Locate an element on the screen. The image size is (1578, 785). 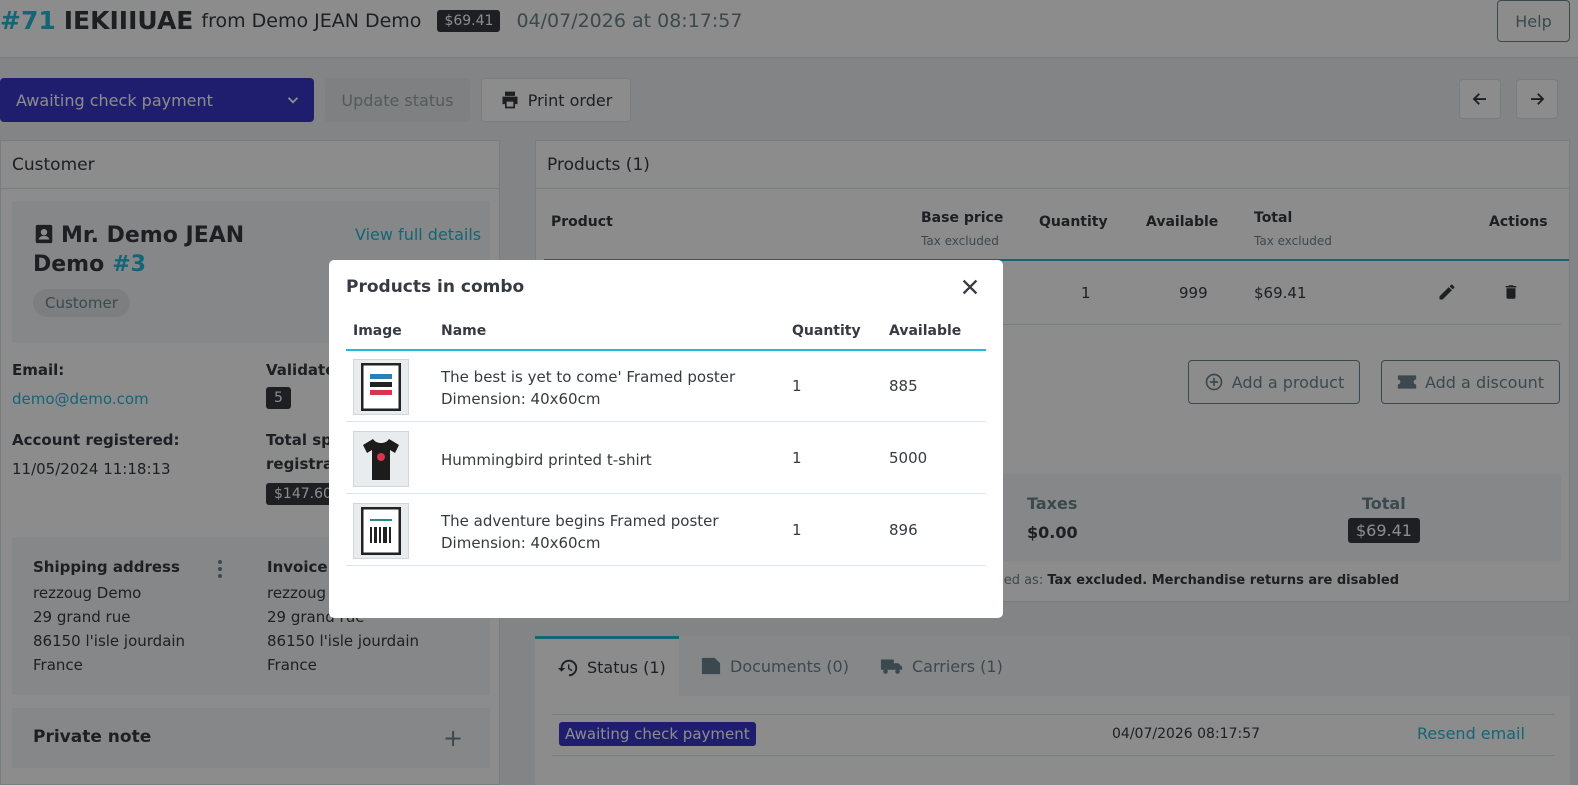
modal-col-quantity: Quantity is located at coordinates (826, 331).